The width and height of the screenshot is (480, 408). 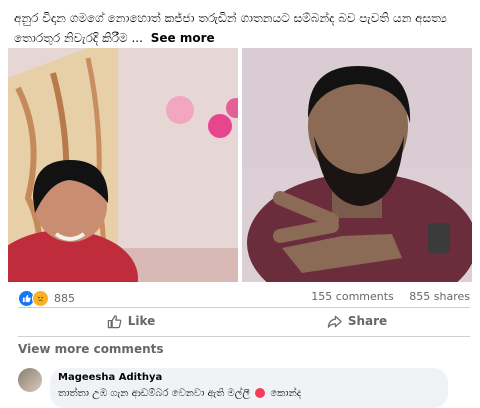 What do you see at coordinates (183, 38) in the screenshot?
I see `see-more-link: See more` at bounding box center [183, 38].